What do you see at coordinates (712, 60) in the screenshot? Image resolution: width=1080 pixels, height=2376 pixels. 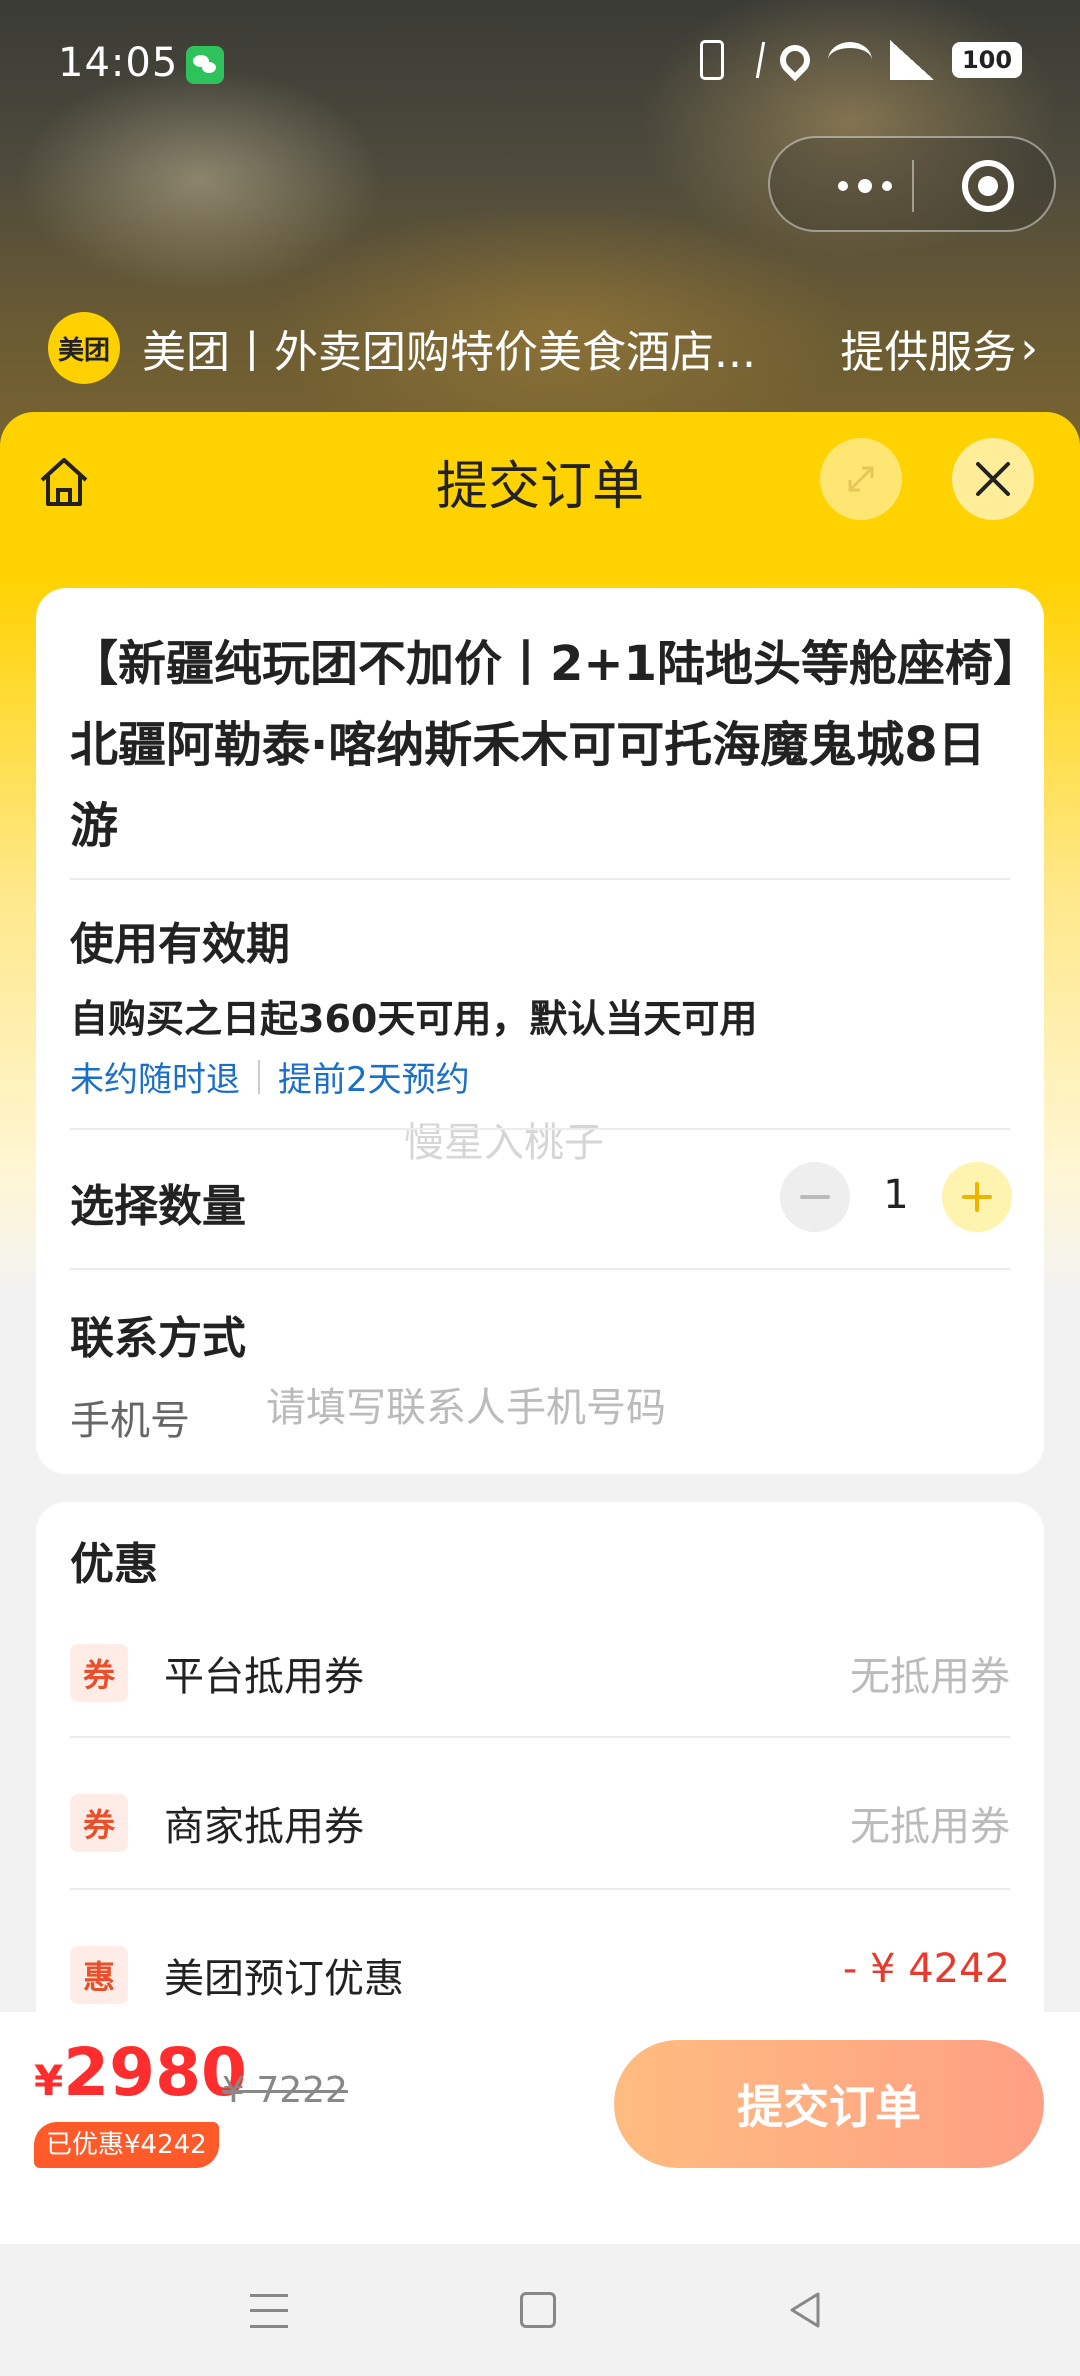 I see `vibrate-icon` at bounding box center [712, 60].